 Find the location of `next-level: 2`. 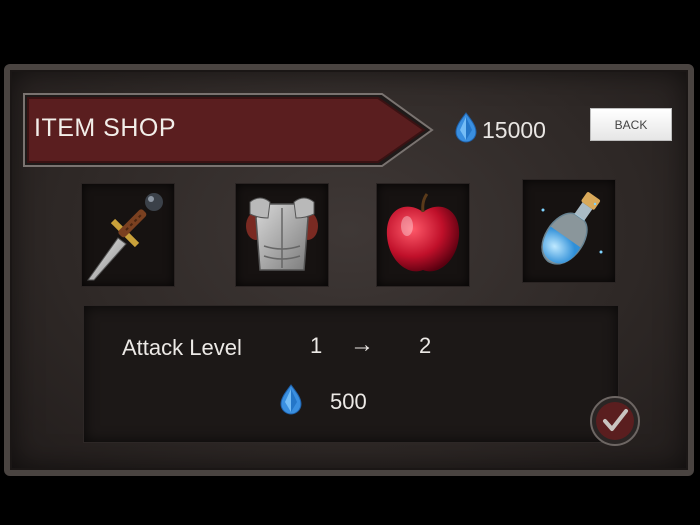

next-level: 2 is located at coordinates (425, 345).